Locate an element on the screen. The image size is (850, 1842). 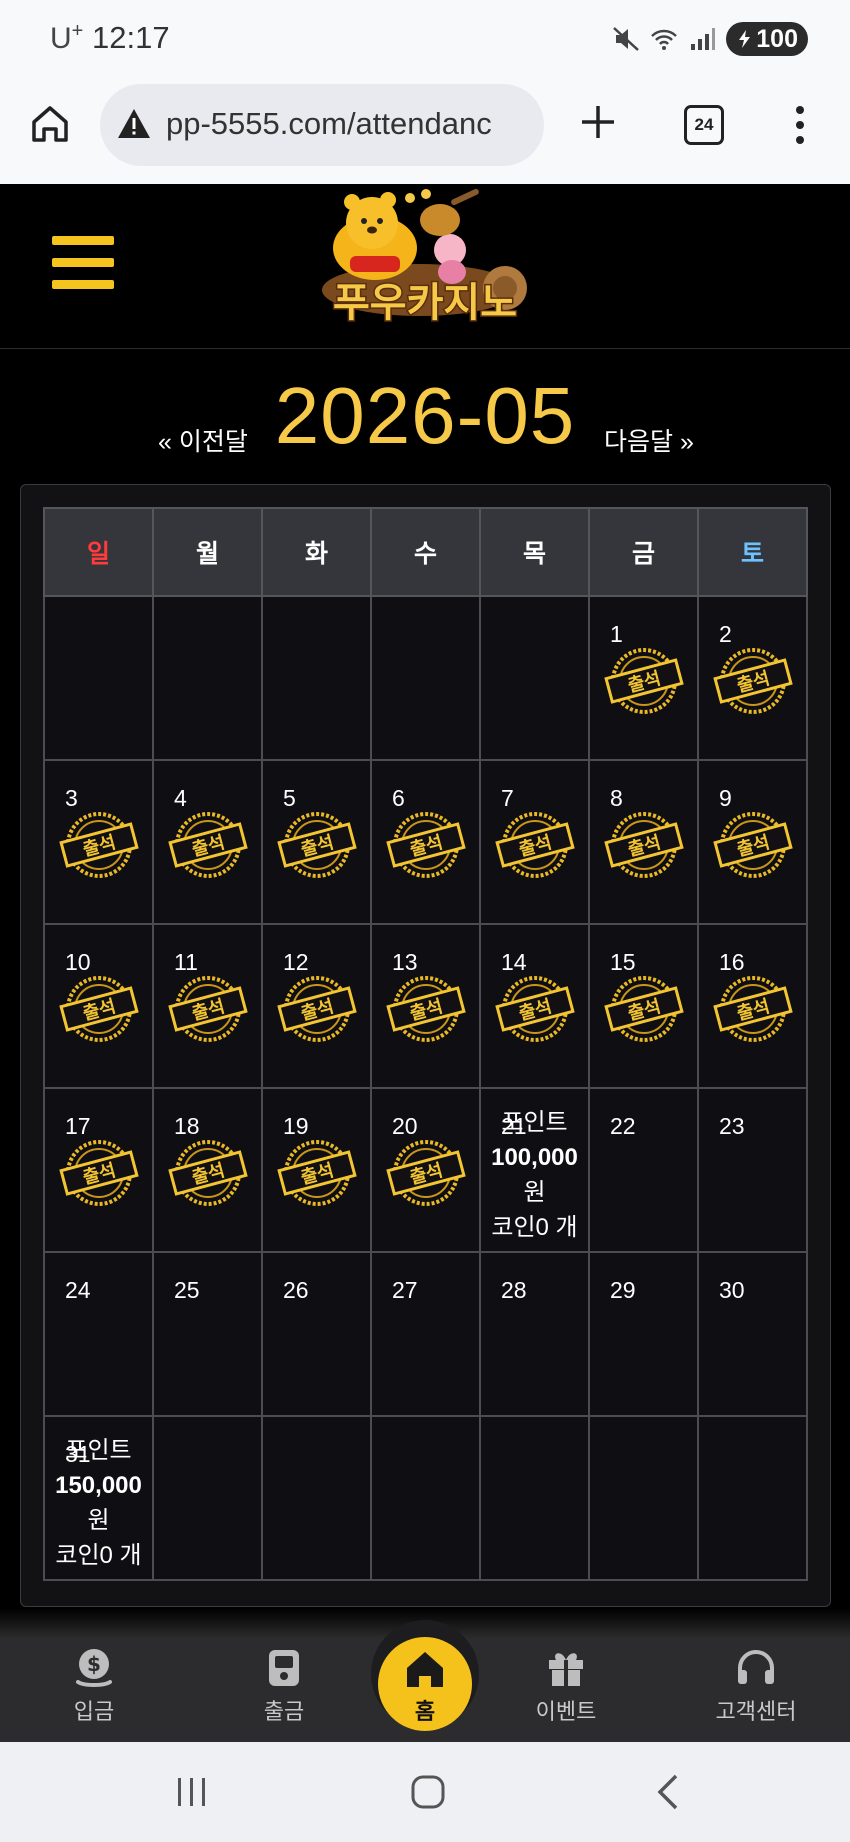
calendar-day-cell: 6 출석 is located at coordinates (425, 842).